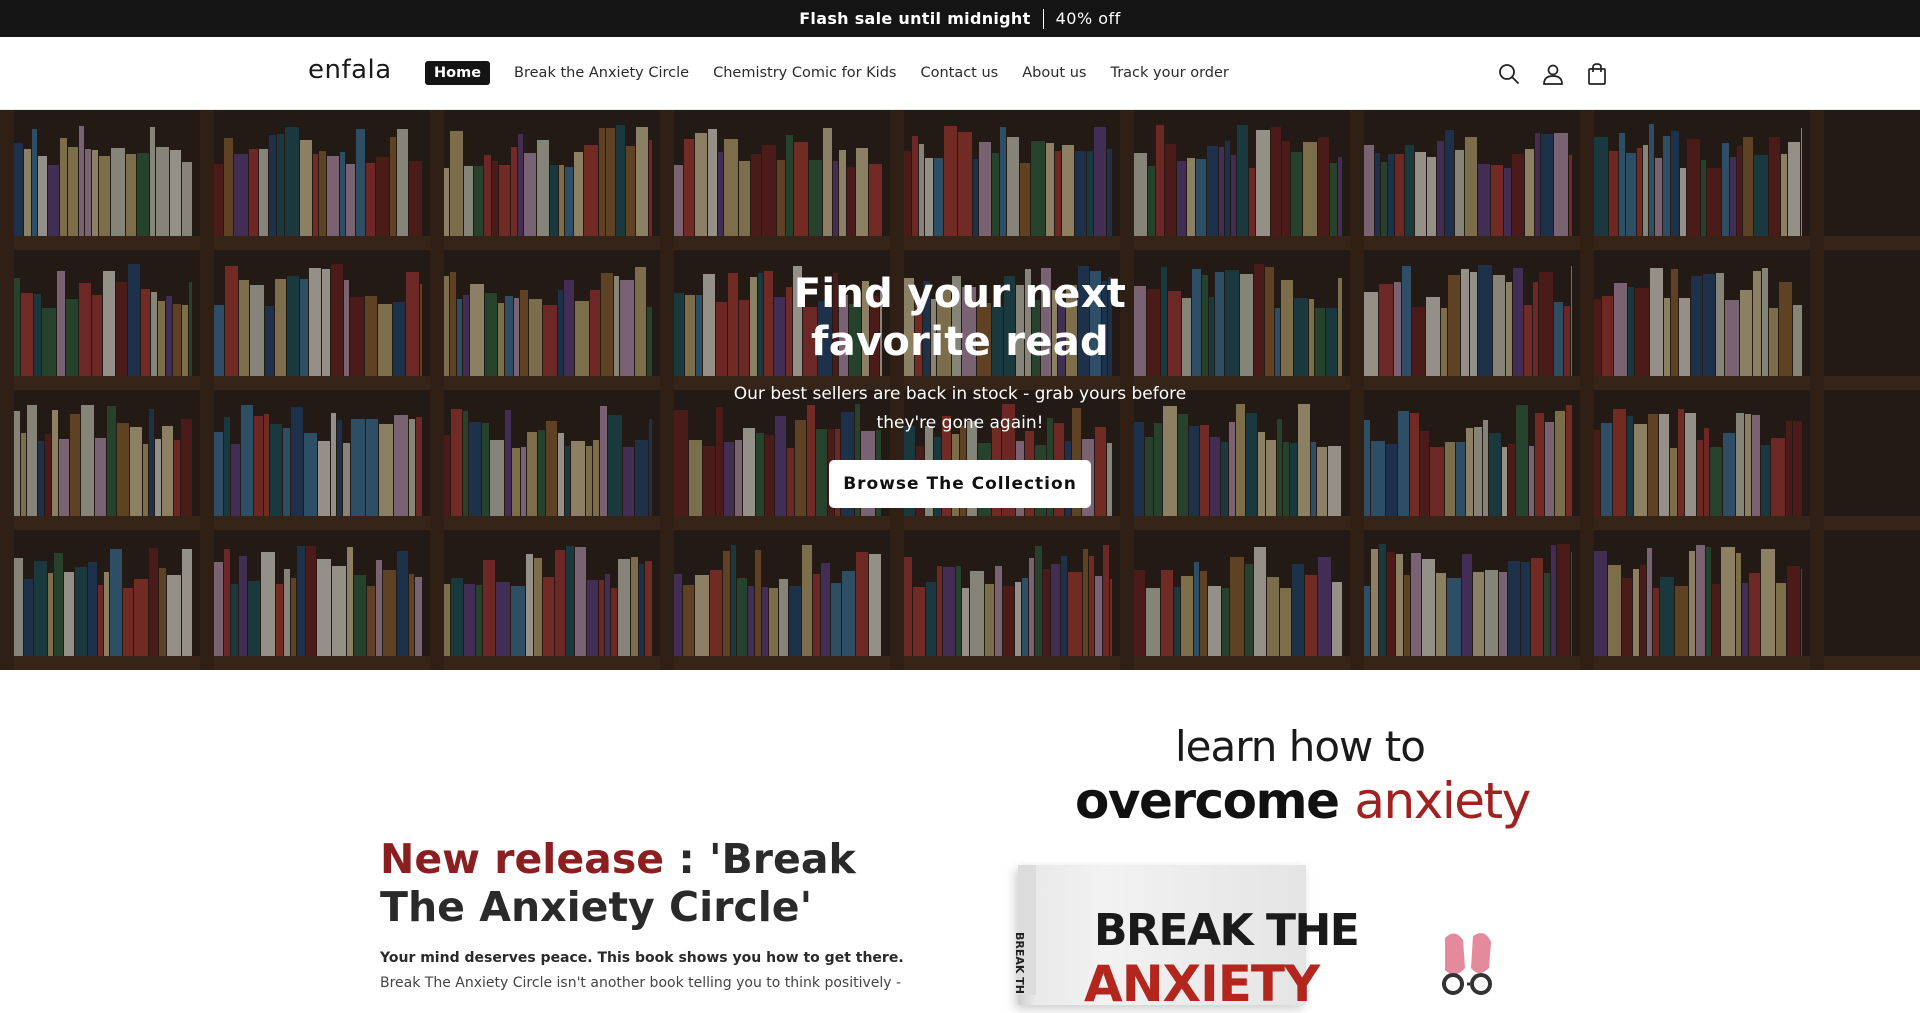 This screenshot has width=1920, height=1013. I want to click on nav-contact-us: Contact us, so click(959, 73).